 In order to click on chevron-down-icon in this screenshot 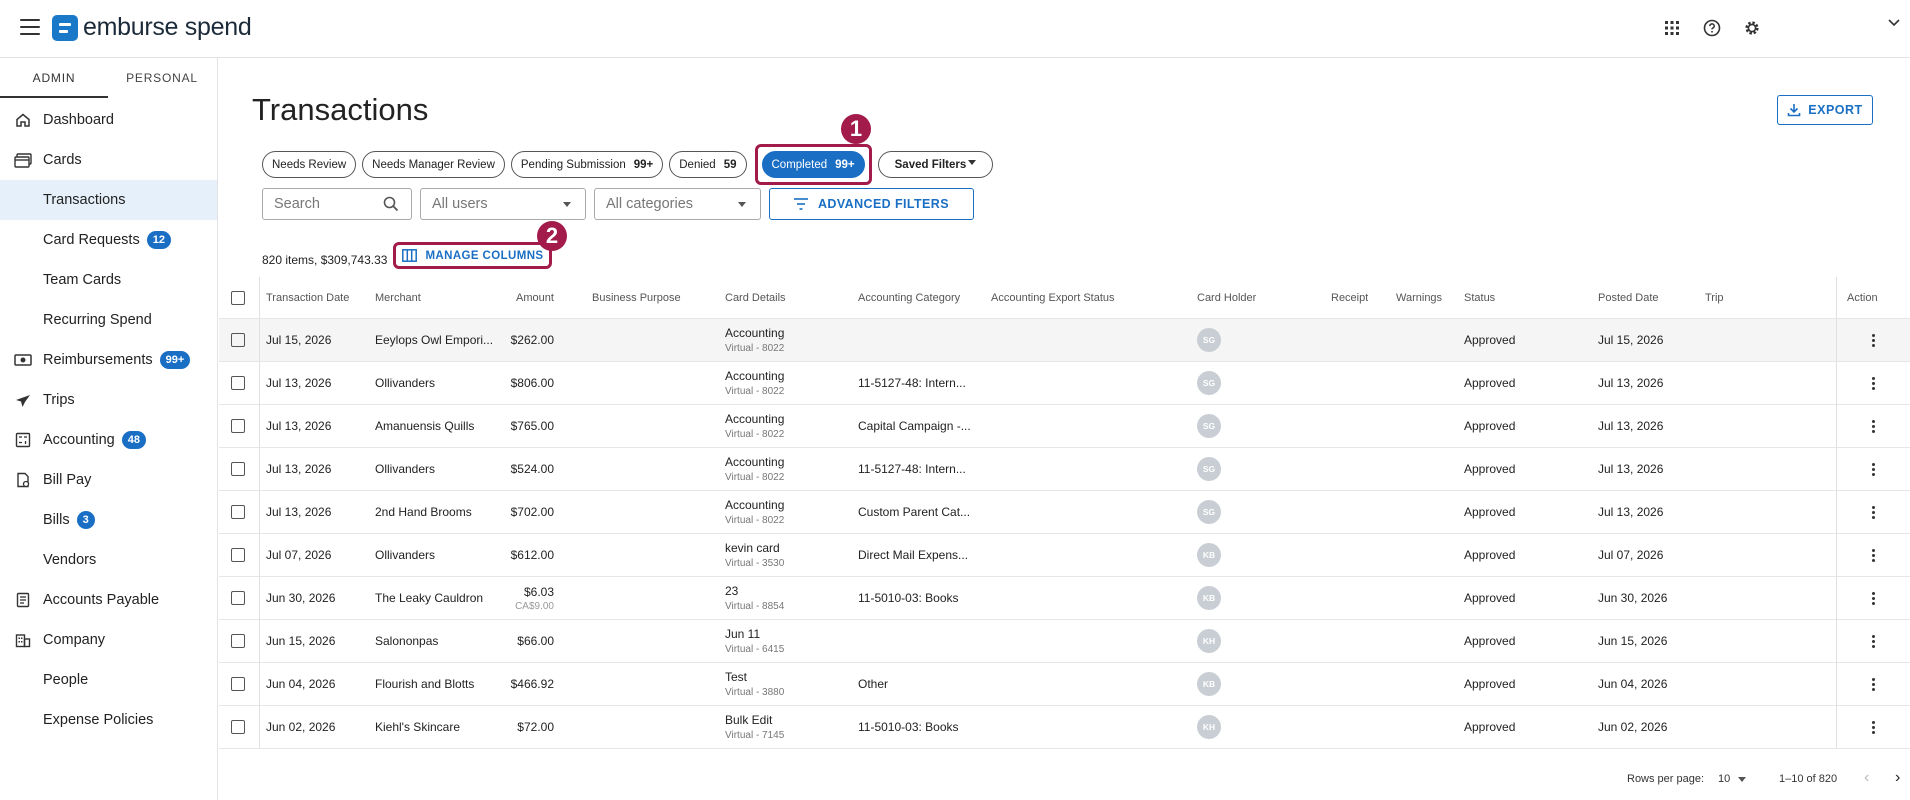, I will do `click(1894, 23)`.